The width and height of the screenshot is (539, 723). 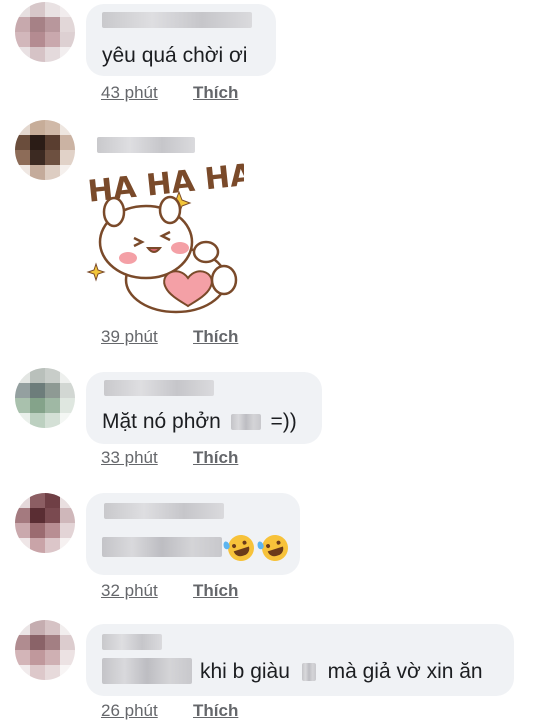 I want to click on comment-meta: 26 phút Thích, so click(x=169, y=711).